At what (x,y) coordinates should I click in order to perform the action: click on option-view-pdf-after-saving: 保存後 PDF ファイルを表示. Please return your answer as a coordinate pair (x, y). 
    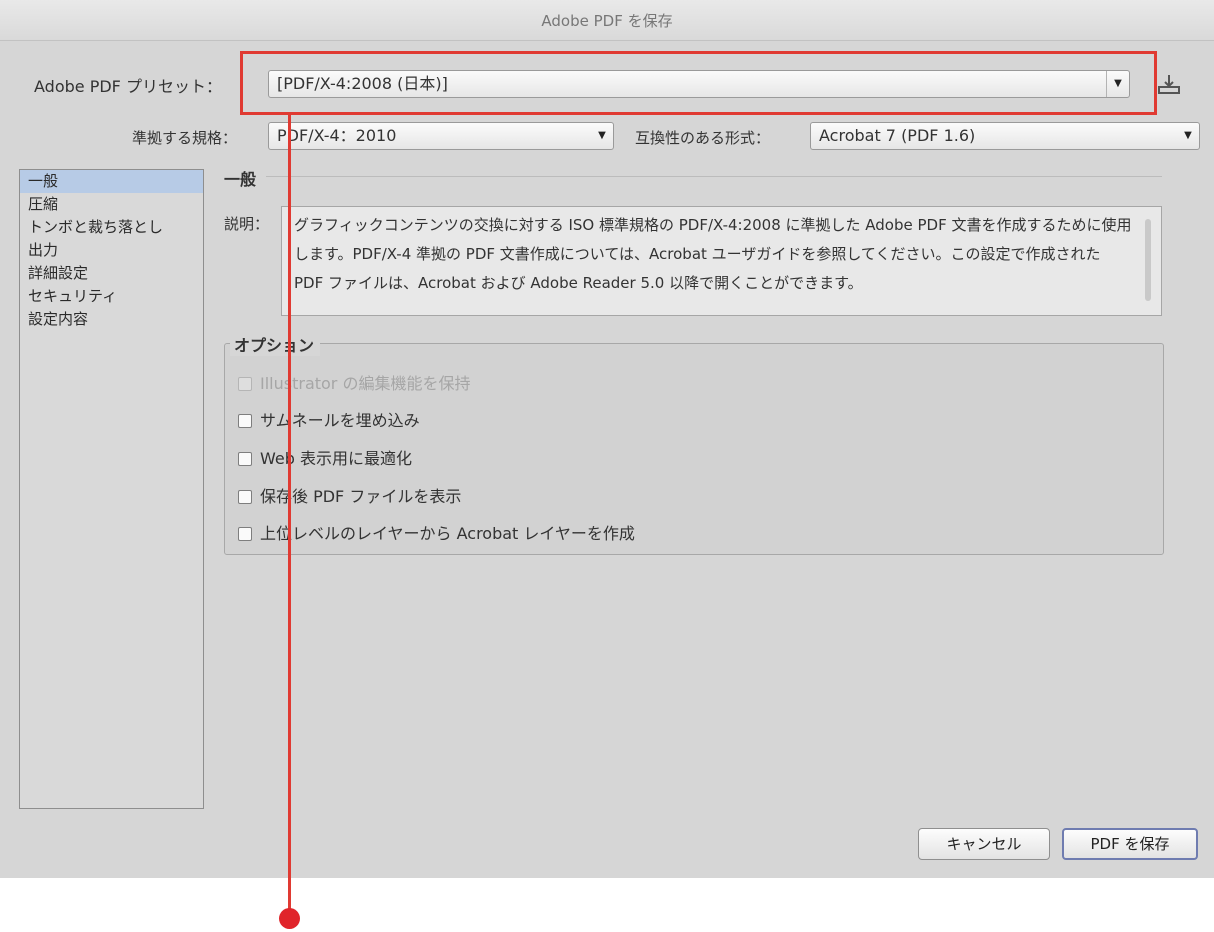
    Looking at the image, I should click on (349, 495).